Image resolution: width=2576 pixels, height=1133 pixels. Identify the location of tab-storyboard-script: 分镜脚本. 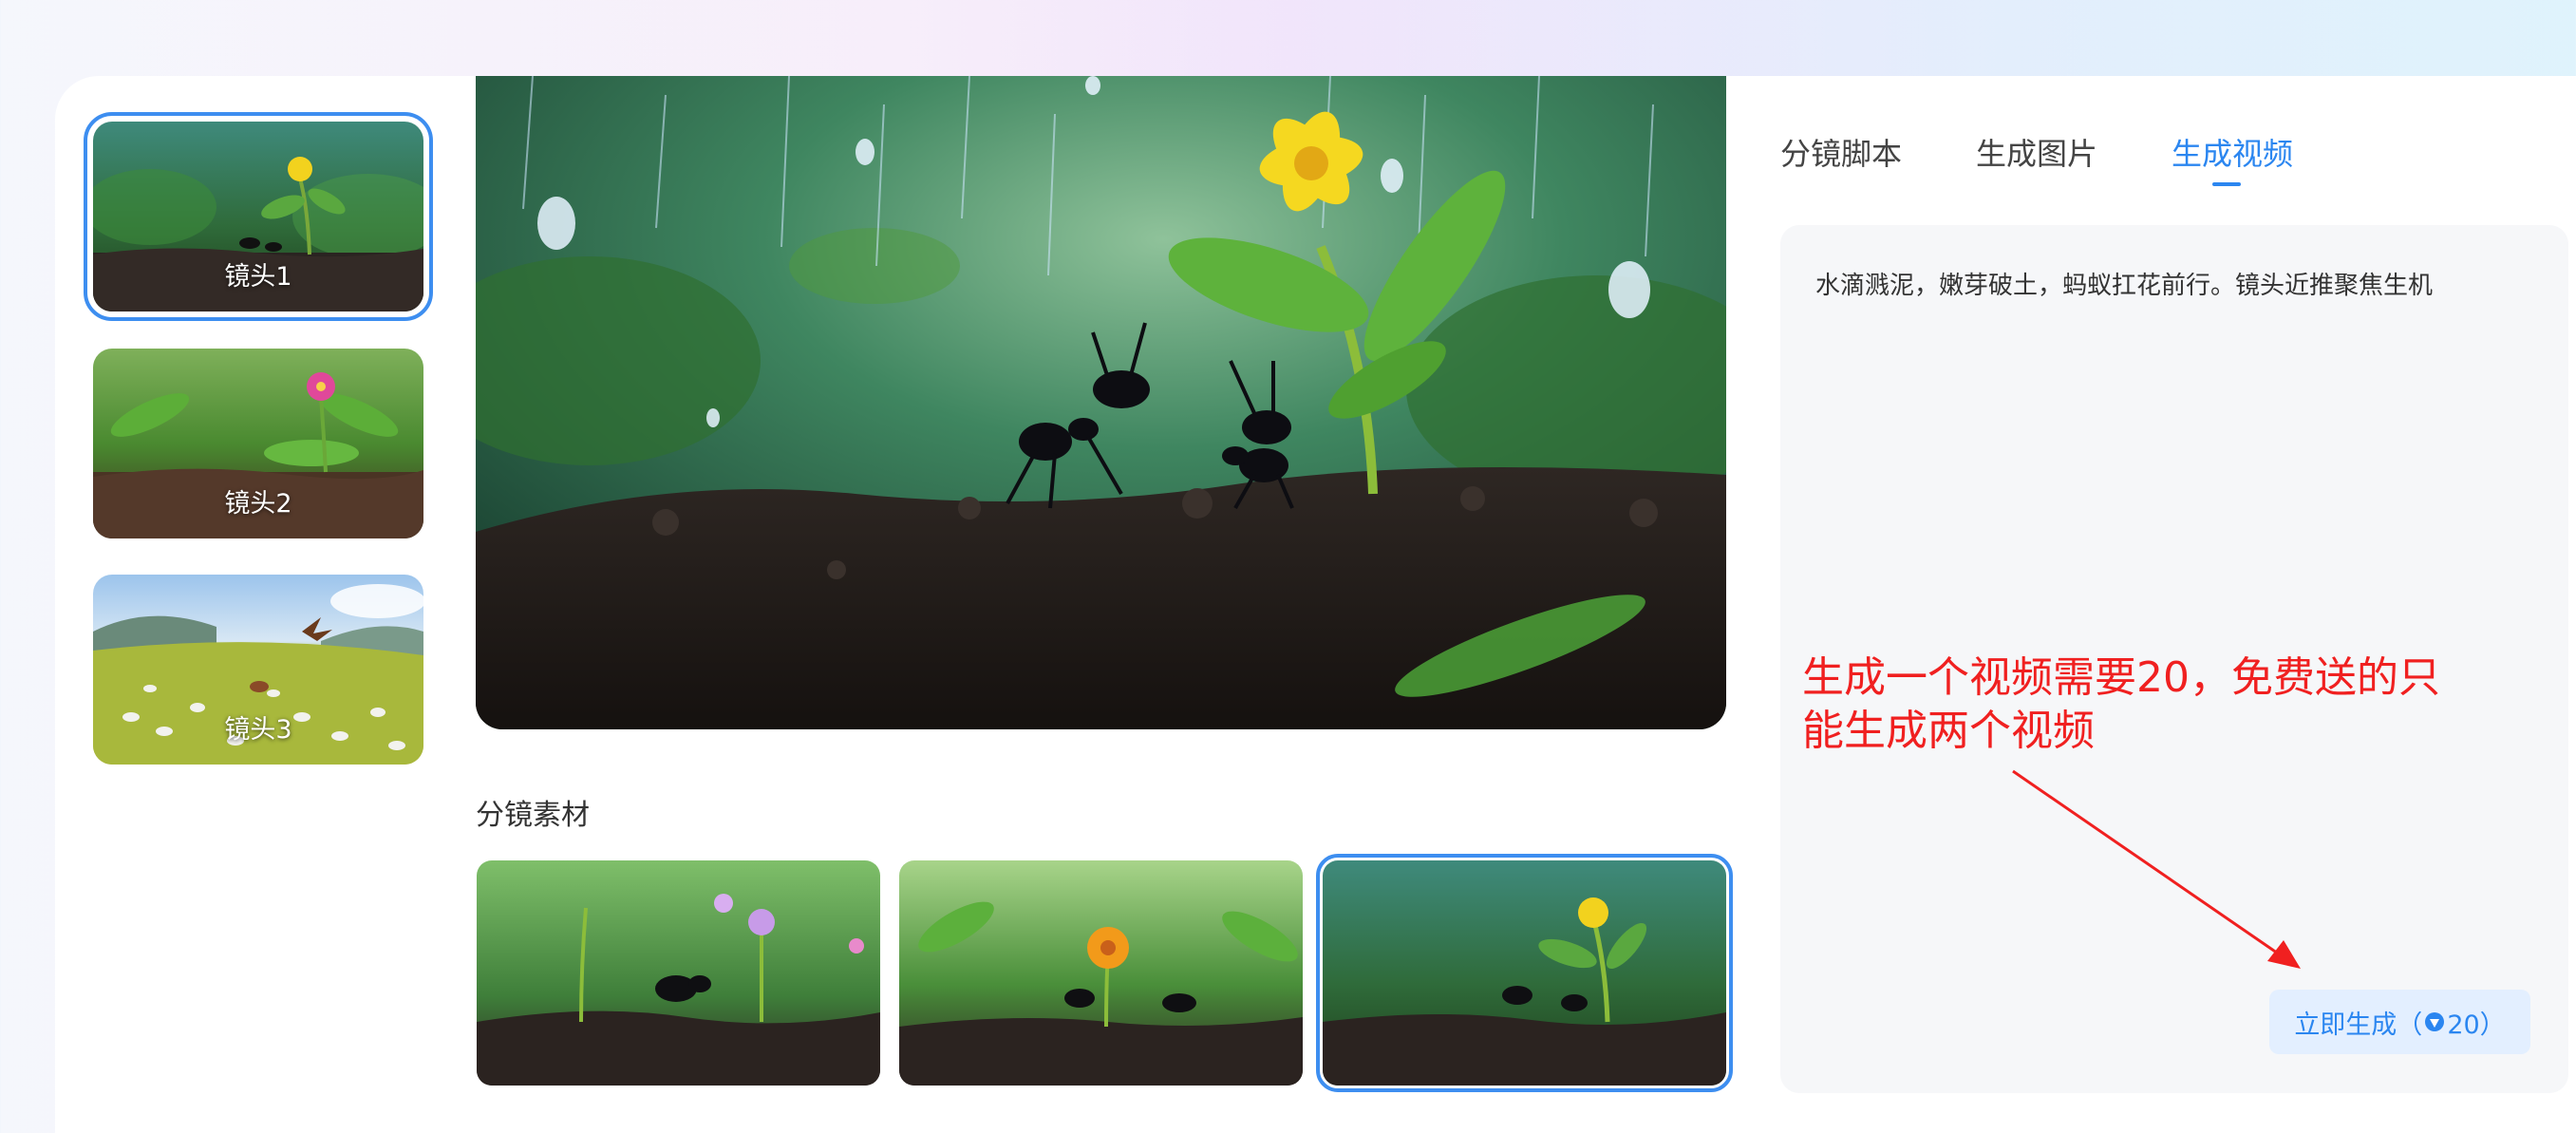
(1841, 152).